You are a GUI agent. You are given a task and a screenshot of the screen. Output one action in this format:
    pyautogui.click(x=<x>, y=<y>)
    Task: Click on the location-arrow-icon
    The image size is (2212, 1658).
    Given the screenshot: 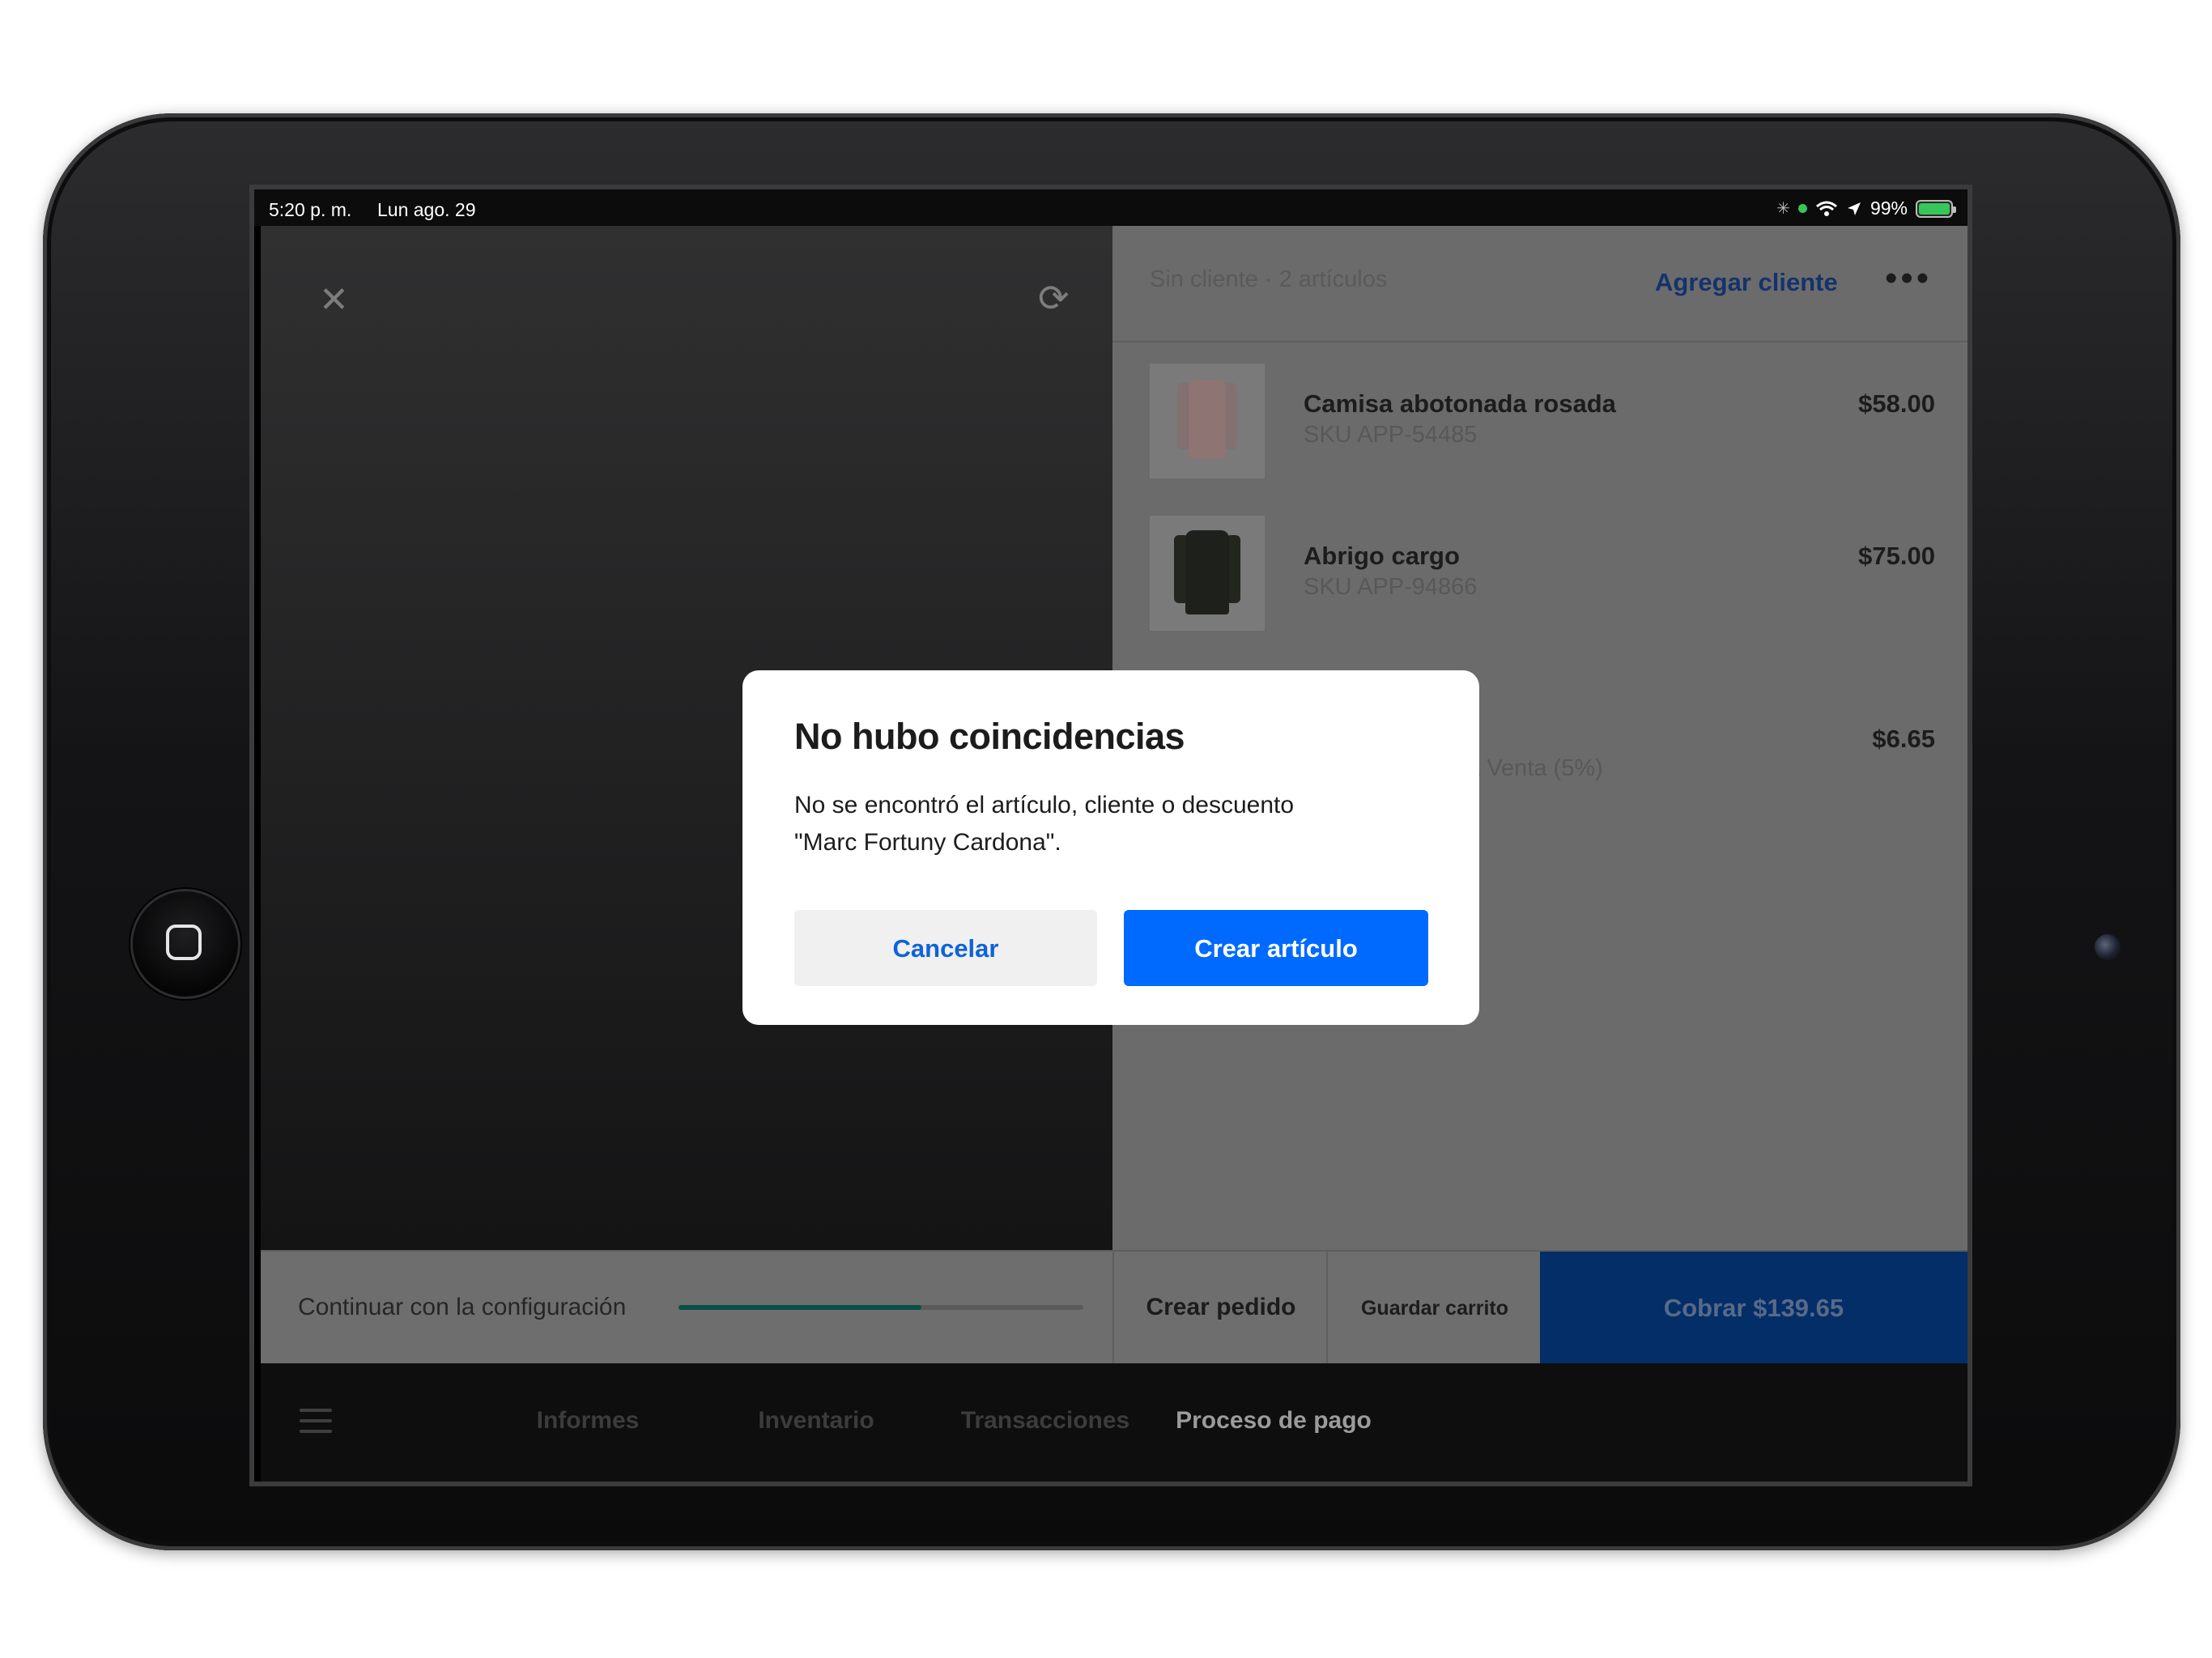 What is the action you would take?
    pyautogui.click(x=1854, y=208)
    